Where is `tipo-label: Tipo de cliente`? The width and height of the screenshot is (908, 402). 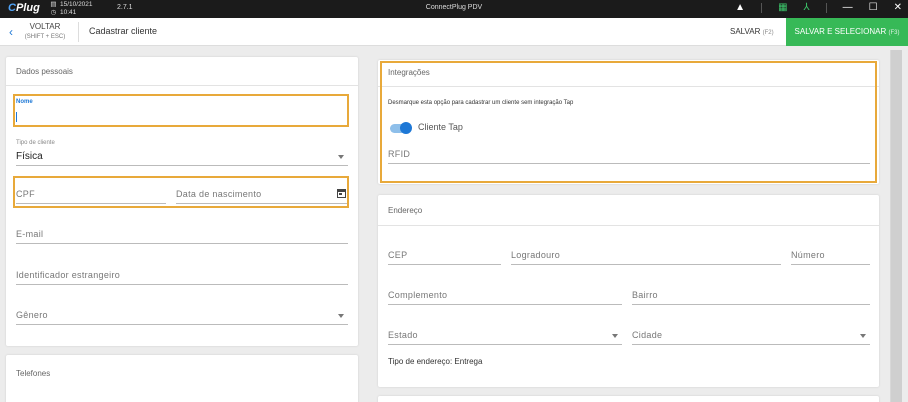
tipo-label: Tipo de cliente is located at coordinates (35, 143).